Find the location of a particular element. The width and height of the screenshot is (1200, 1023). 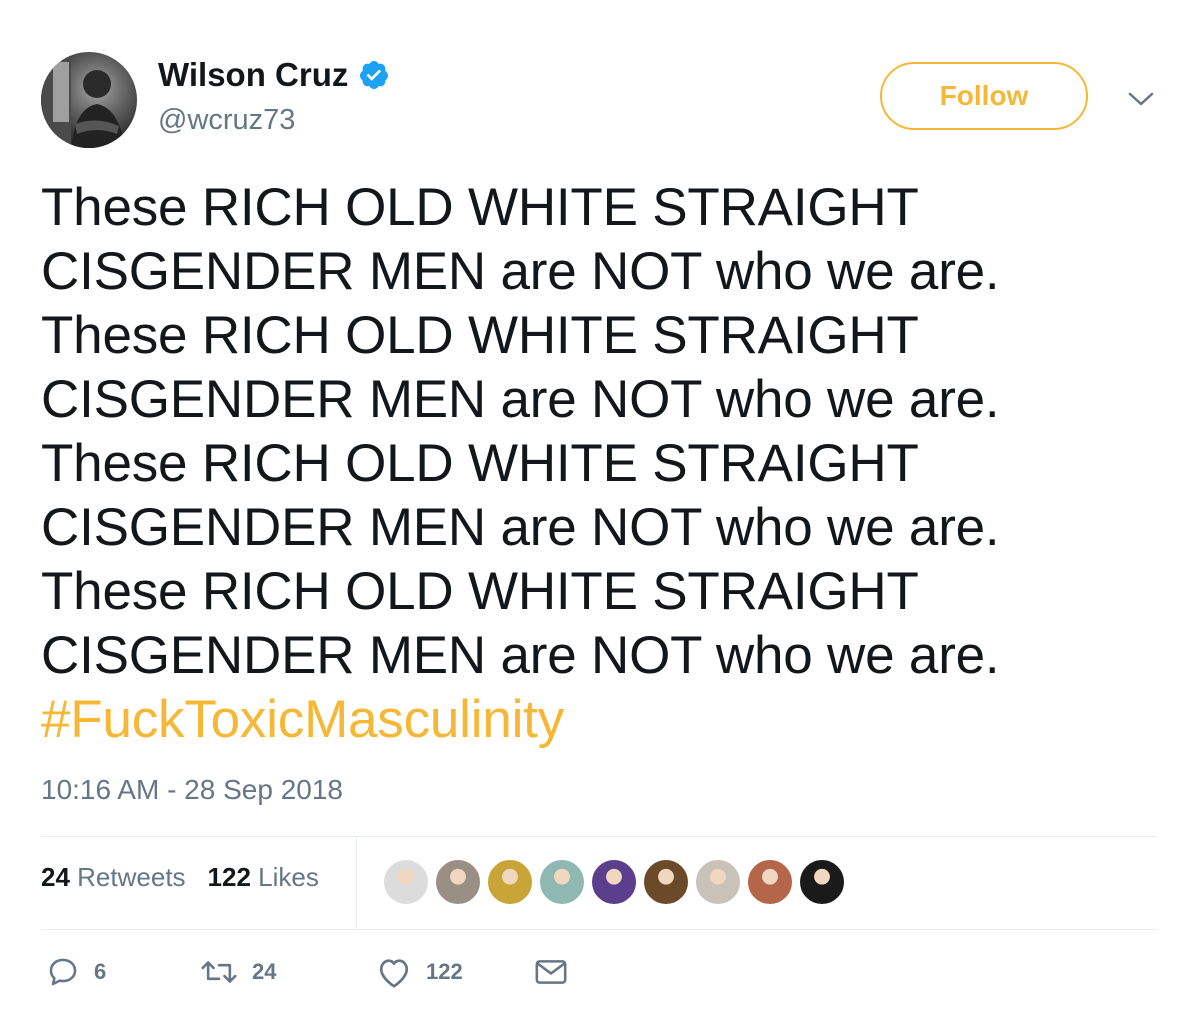

likes-count: 122 is located at coordinates (229, 877).